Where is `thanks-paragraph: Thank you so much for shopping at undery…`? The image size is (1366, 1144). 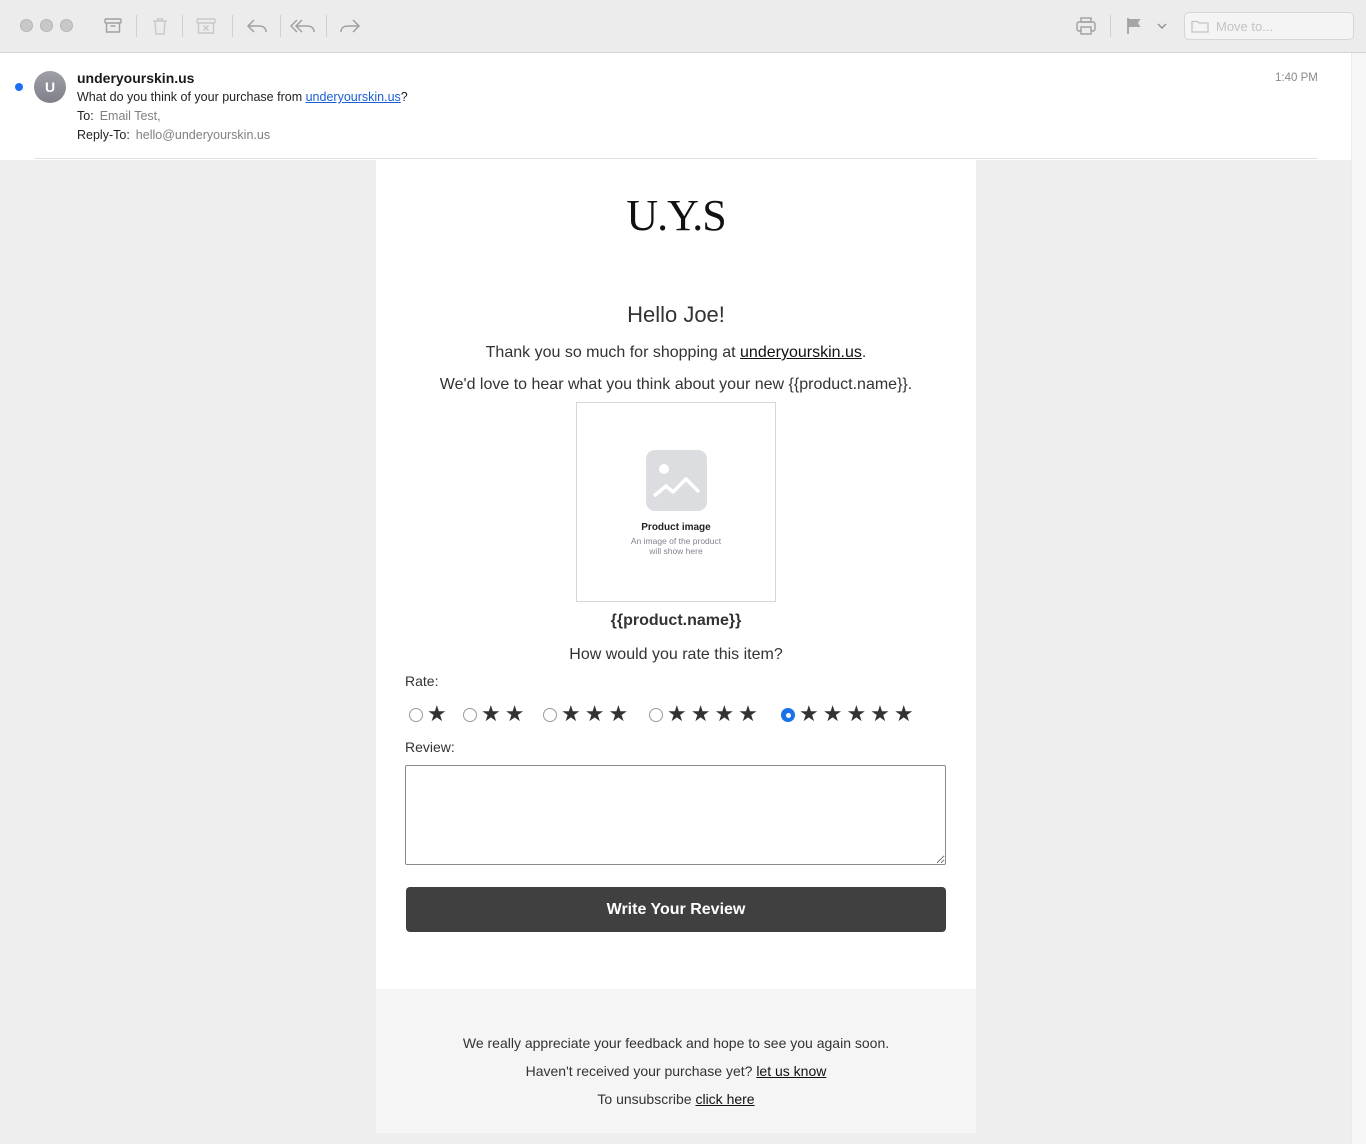 thanks-paragraph: Thank you so much for shopping at undery… is located at coordinates (676, 353).